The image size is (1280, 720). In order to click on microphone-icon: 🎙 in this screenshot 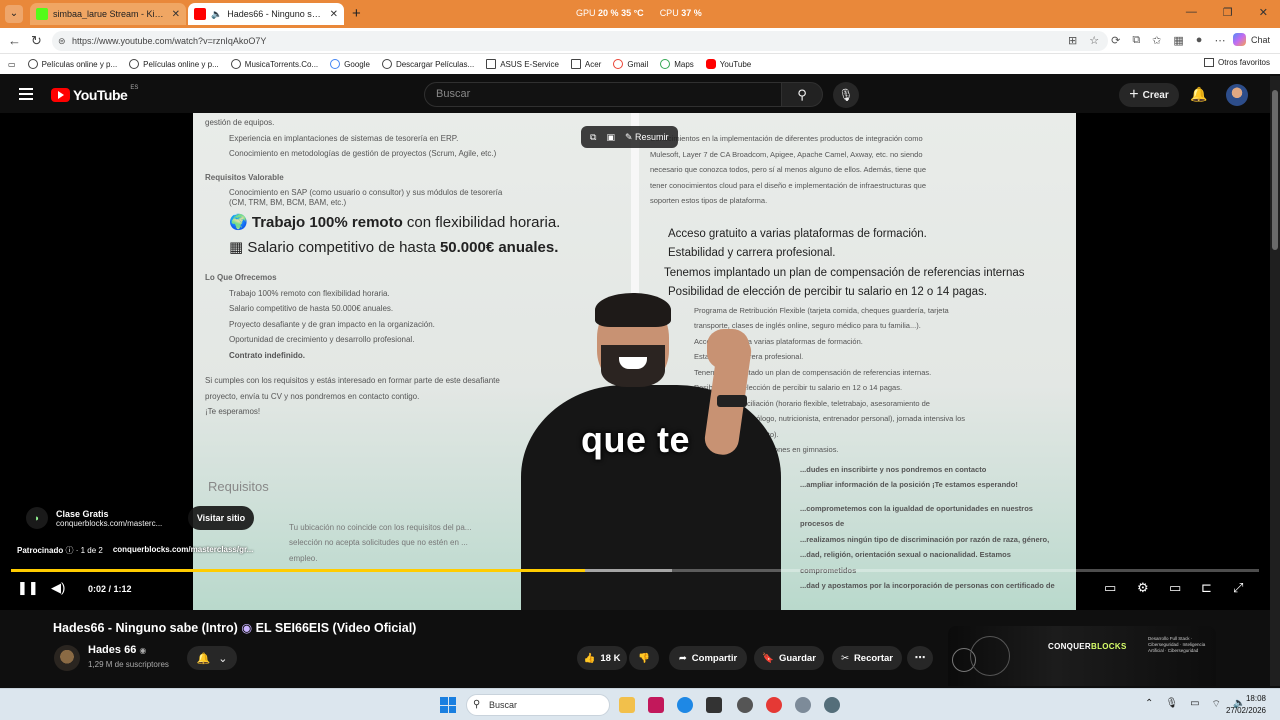, I will do `click(1171, 704)`.